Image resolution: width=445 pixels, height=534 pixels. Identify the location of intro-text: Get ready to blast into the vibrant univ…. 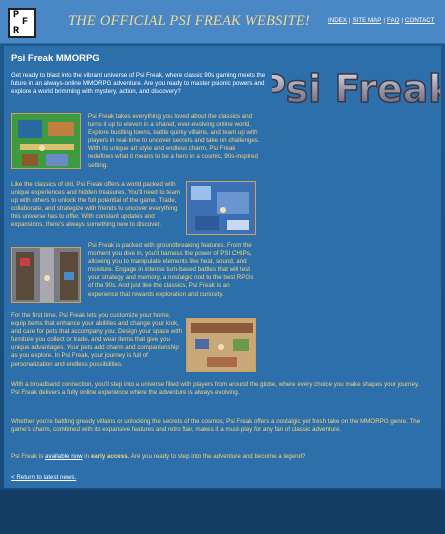
(138, 84).